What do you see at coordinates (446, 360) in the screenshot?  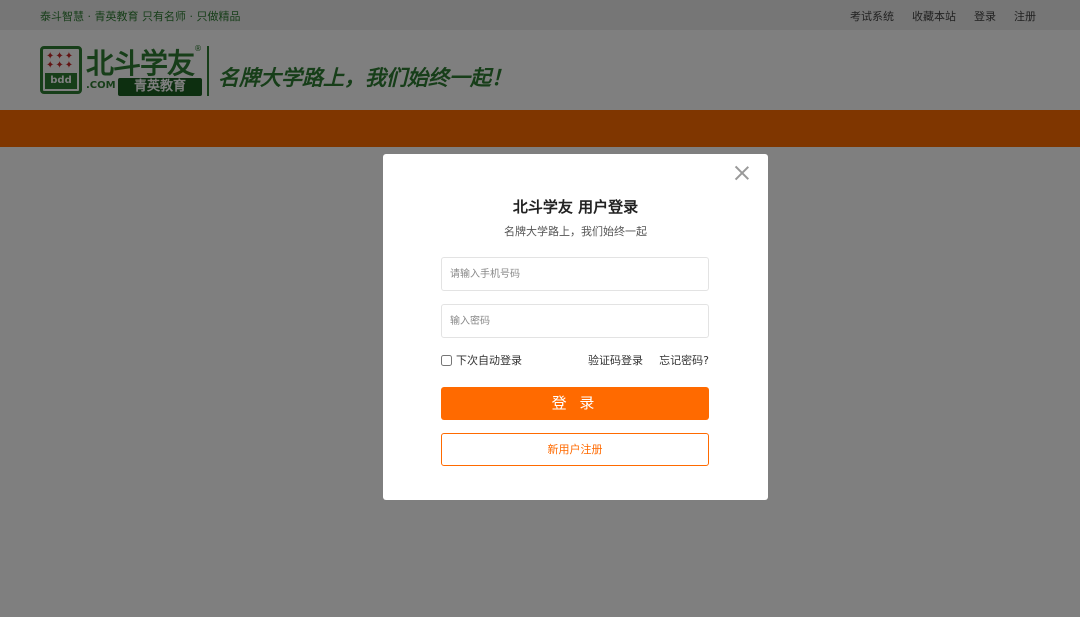 I see `remember-checkbox` at bounding box center [446, 360].